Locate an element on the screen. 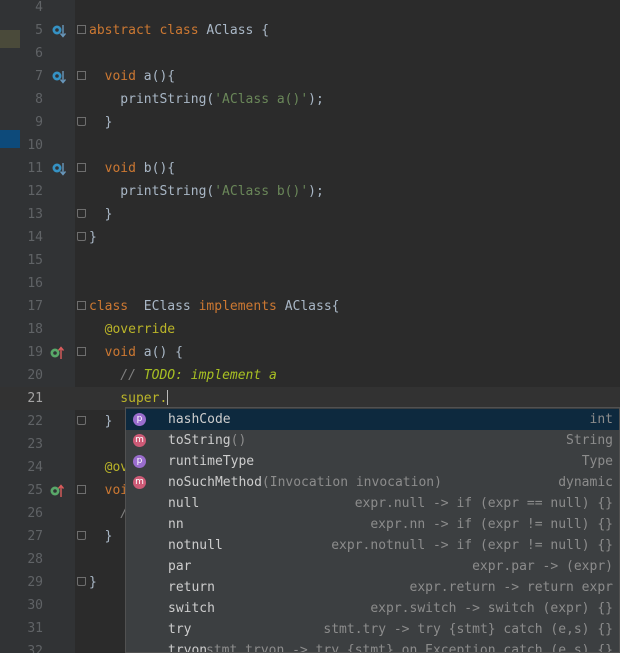 Image resolution: width=620 pixels, height=653 pixels. code-token: a(){ is located at coordinates (159, 76).